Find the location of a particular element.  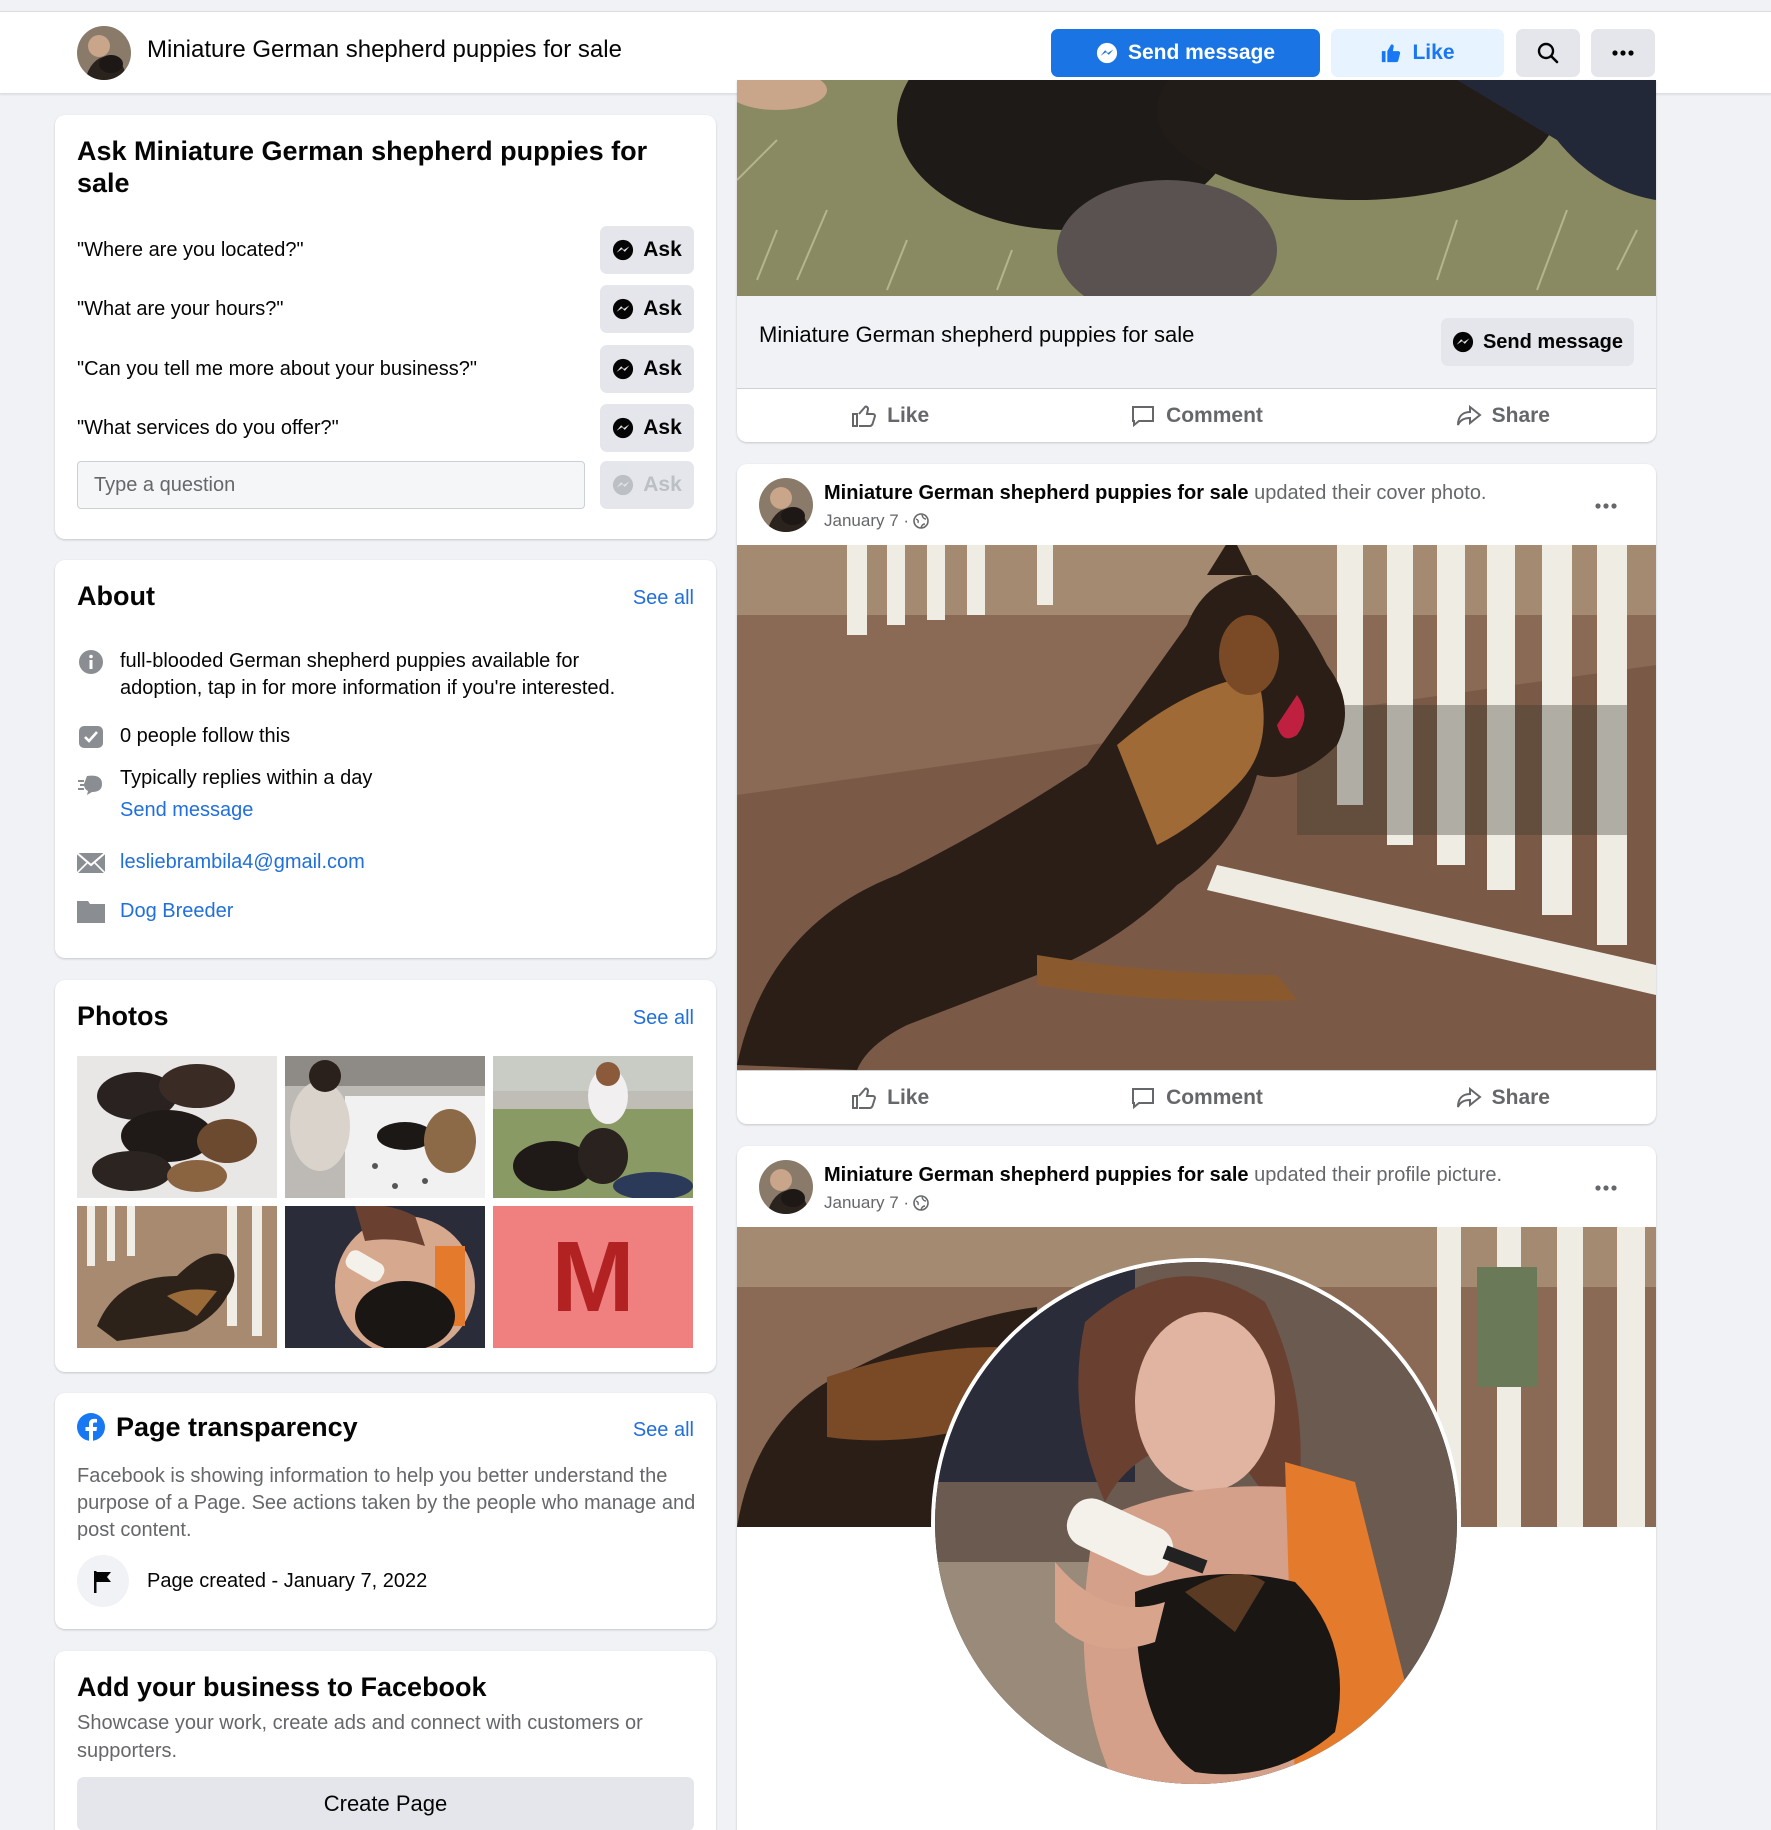

followers-text: 0 people follow this is located at coordinates (205, 736).